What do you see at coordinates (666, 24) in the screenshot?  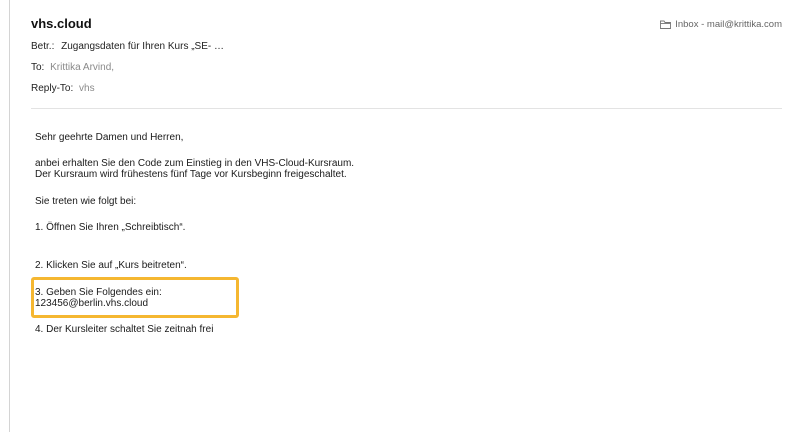 I see `inbox-folder-icon` at bounding box center [666, 24].